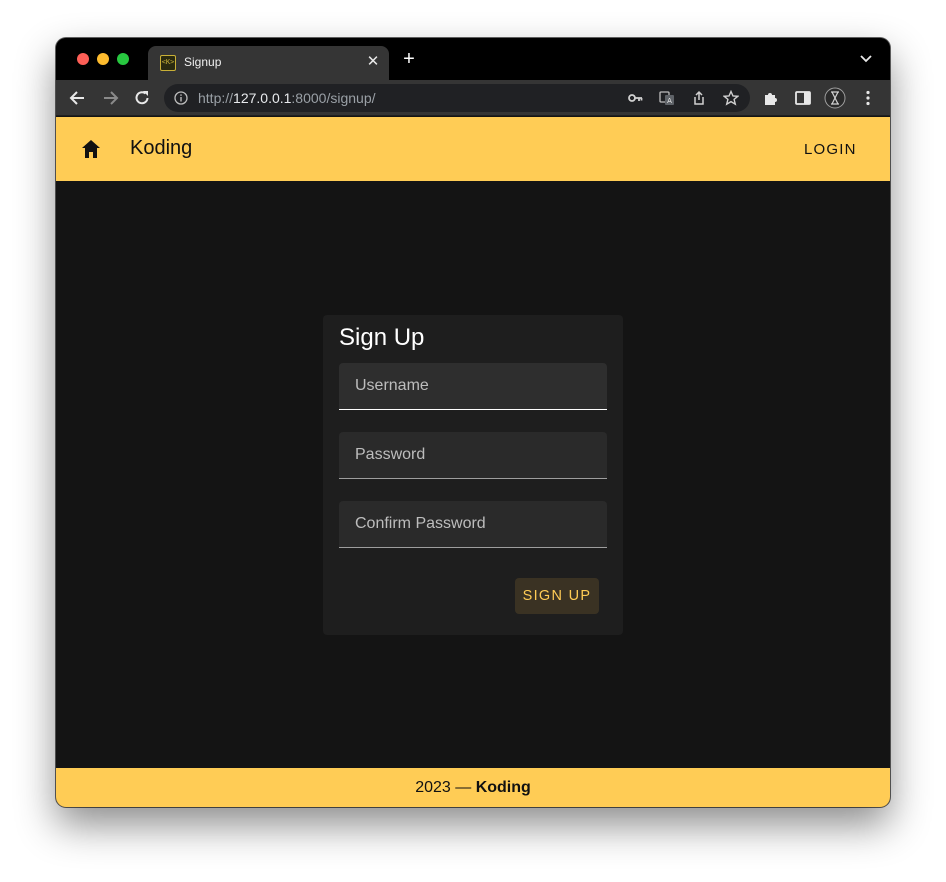 Image resolution: width=946 pixels, height=882 pixels. What do you see at coordinates (103, 59) in the screenshot?
I see `minimize-window-button` at bounding box center [103, 59].